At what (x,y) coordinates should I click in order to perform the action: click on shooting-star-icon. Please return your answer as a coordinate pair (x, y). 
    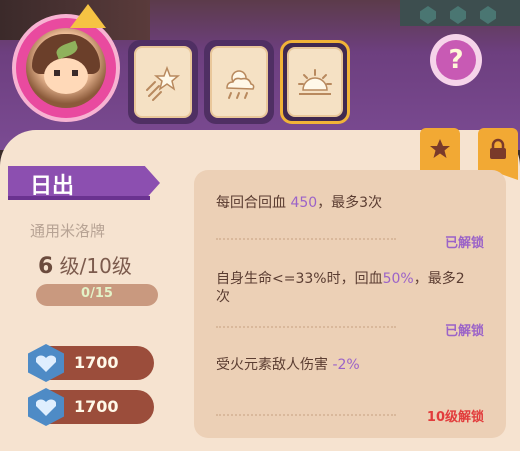
    Looking at the image, I should click on (163, 83).